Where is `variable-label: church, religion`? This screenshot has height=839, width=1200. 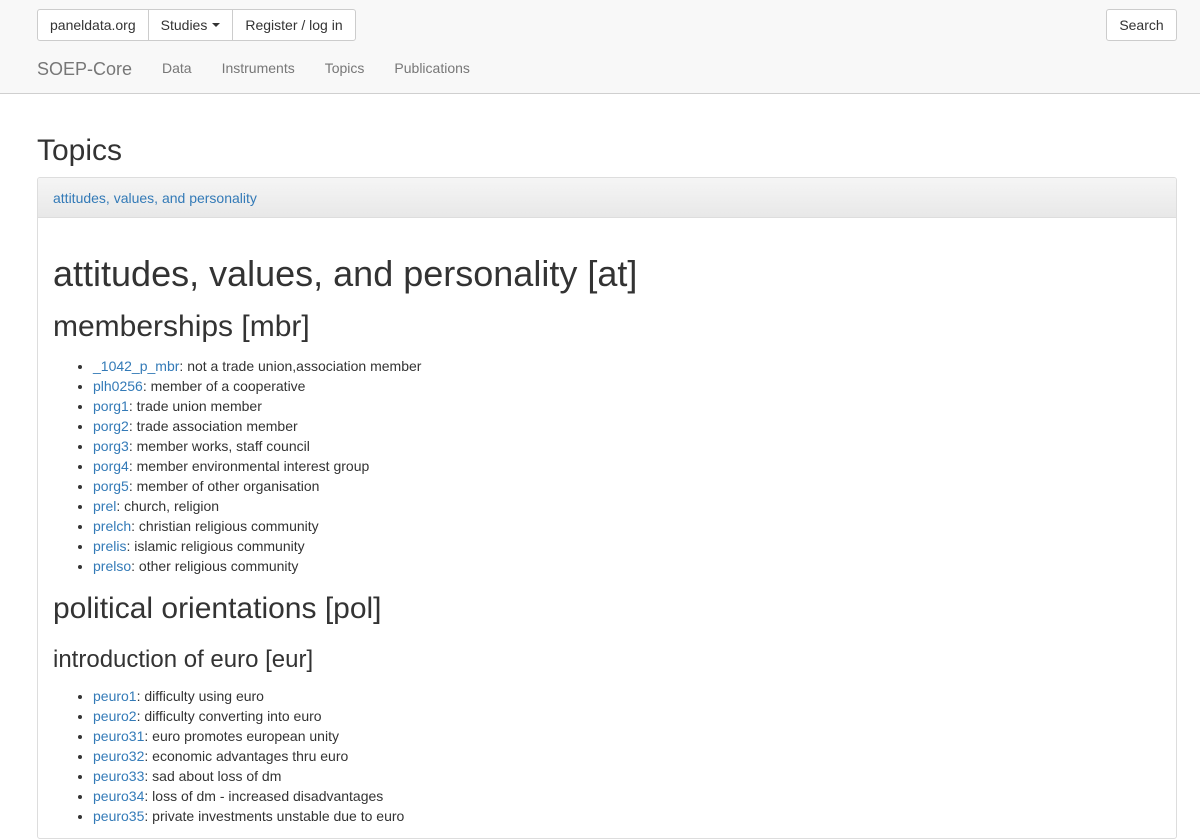
variable-label: church, religion is located at coordinates (172, 506).